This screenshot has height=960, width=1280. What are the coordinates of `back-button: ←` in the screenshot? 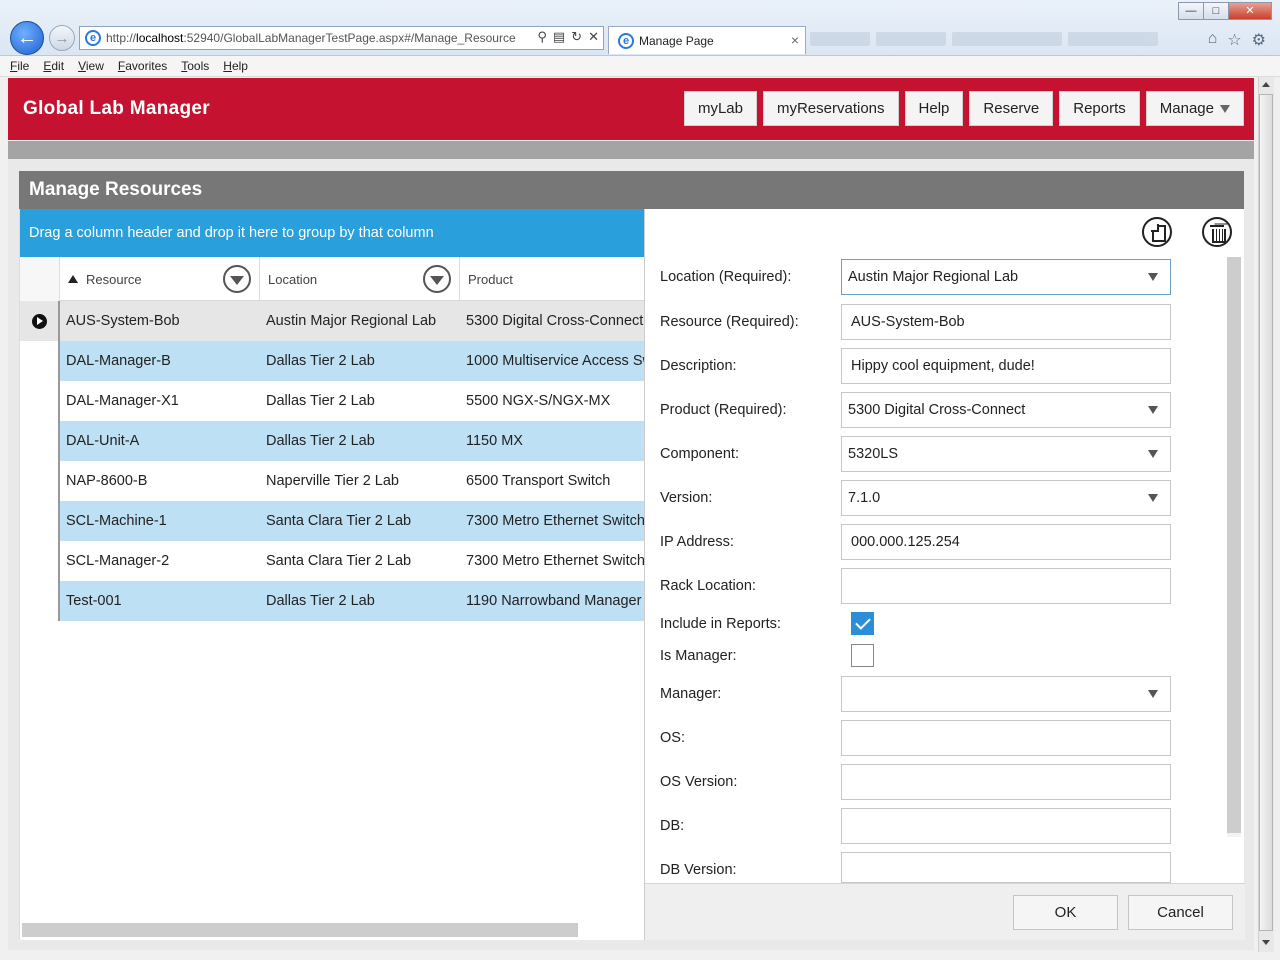 It's located at (27, 38).